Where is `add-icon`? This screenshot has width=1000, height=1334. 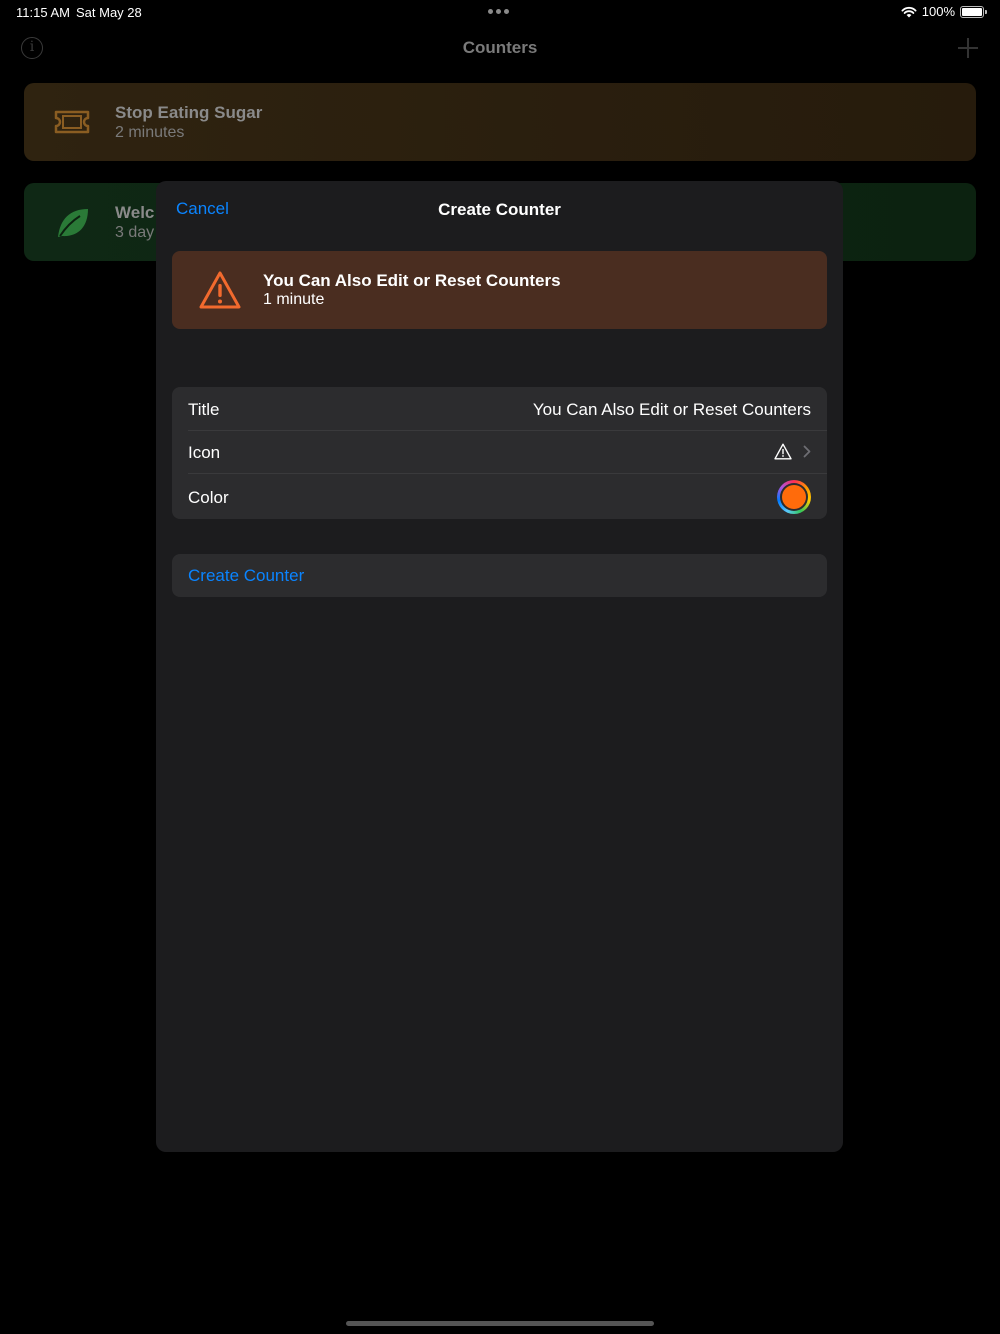
add-icon is located at coordinates (968, 48).